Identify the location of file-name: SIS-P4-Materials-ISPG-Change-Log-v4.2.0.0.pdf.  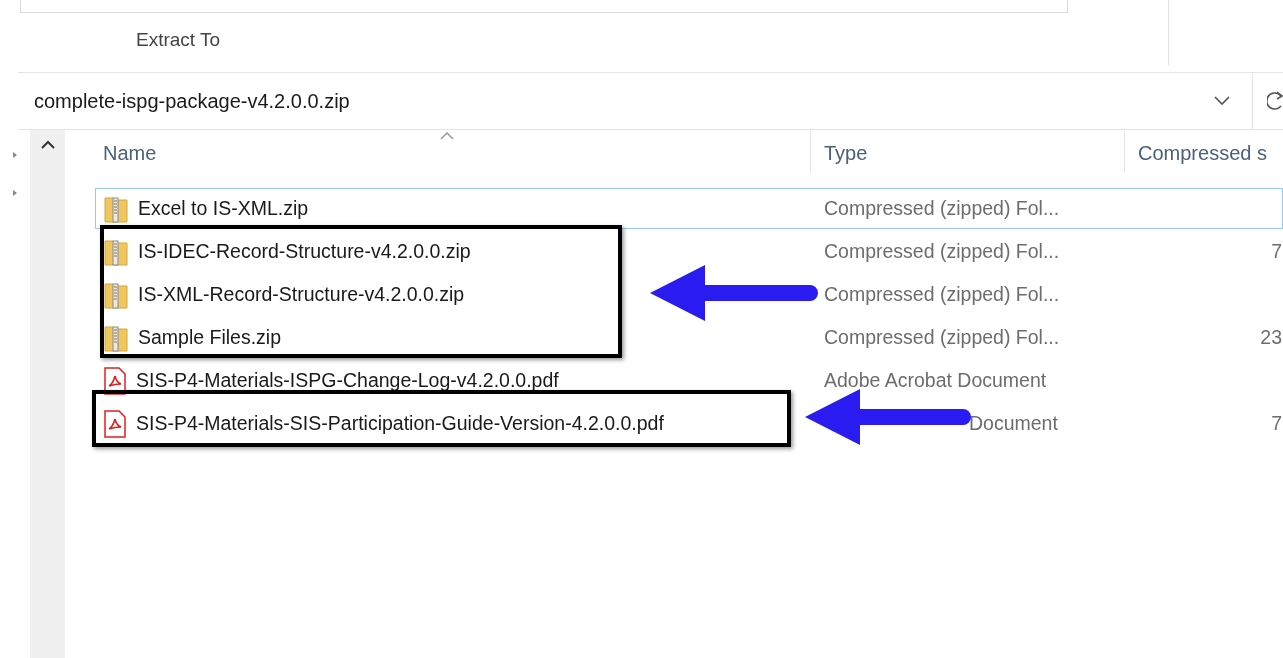
(347, 380).